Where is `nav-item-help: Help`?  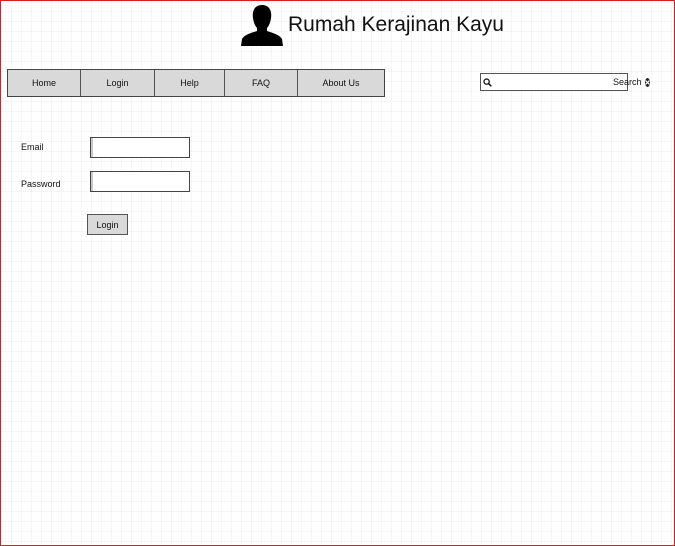 nav-item-help: Help is located at coordinates (190, 83).